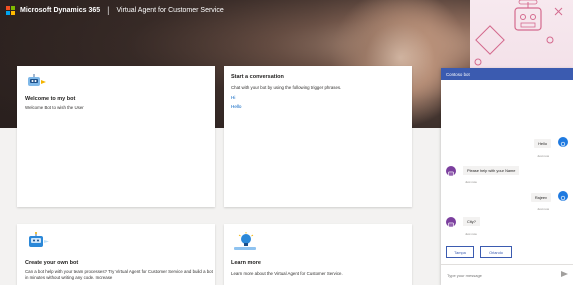 This screenshot has width=573, height=285. Describe the element at coordinates (540, 197) in the screenshot. I see `user-message: Rajeev` at that location.